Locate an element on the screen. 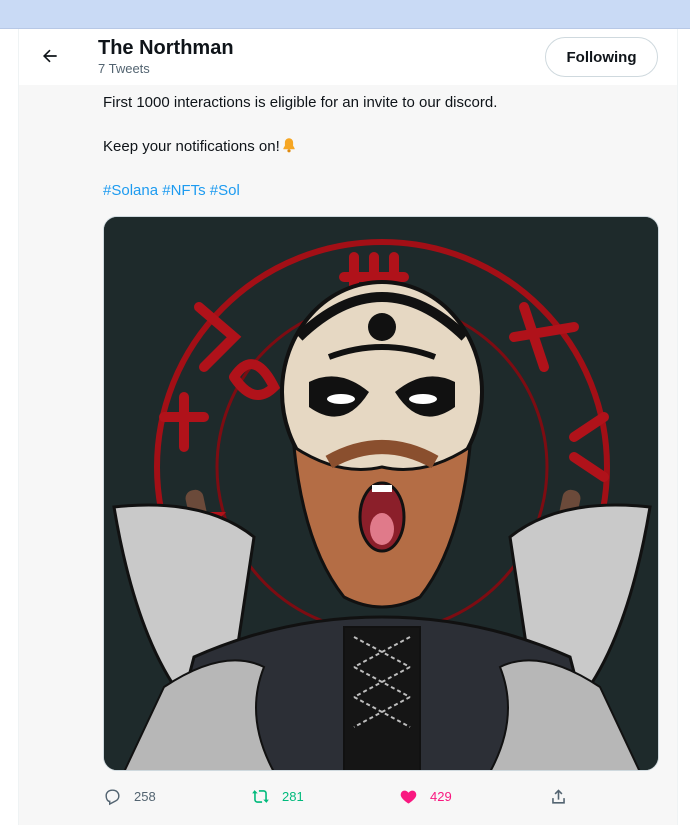  profile-title: The Northman 7 Tweets is located at coordinates (166, 56).